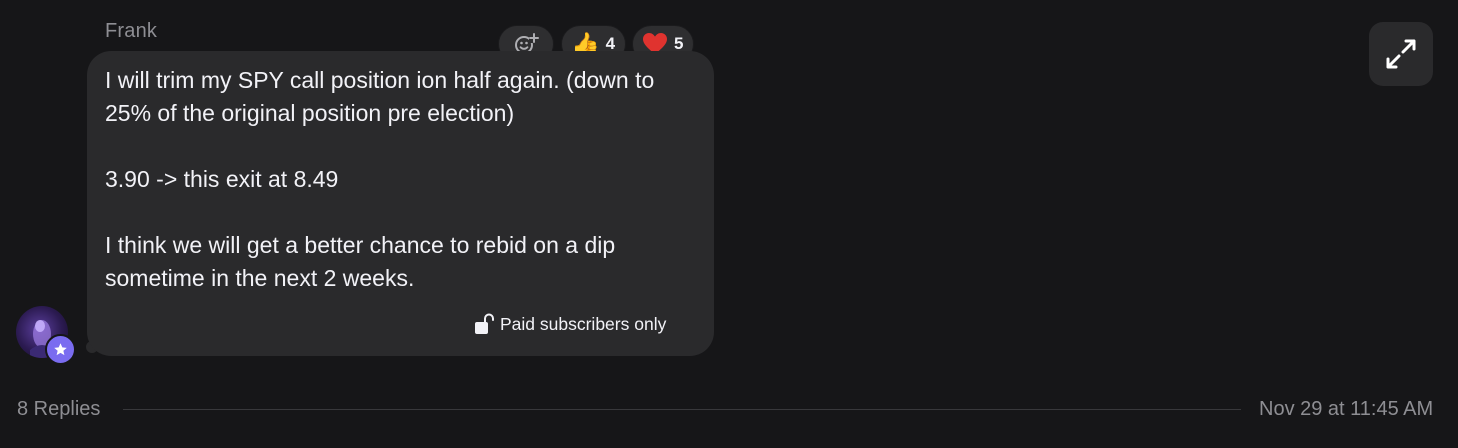 The height and width of the screenshot is (448, 1458). What do you see at coordinates (260, 278) in the screenshot?
I see `message-line-5: sometime in the next 2 weeks.` at bounding box center [260, 278].